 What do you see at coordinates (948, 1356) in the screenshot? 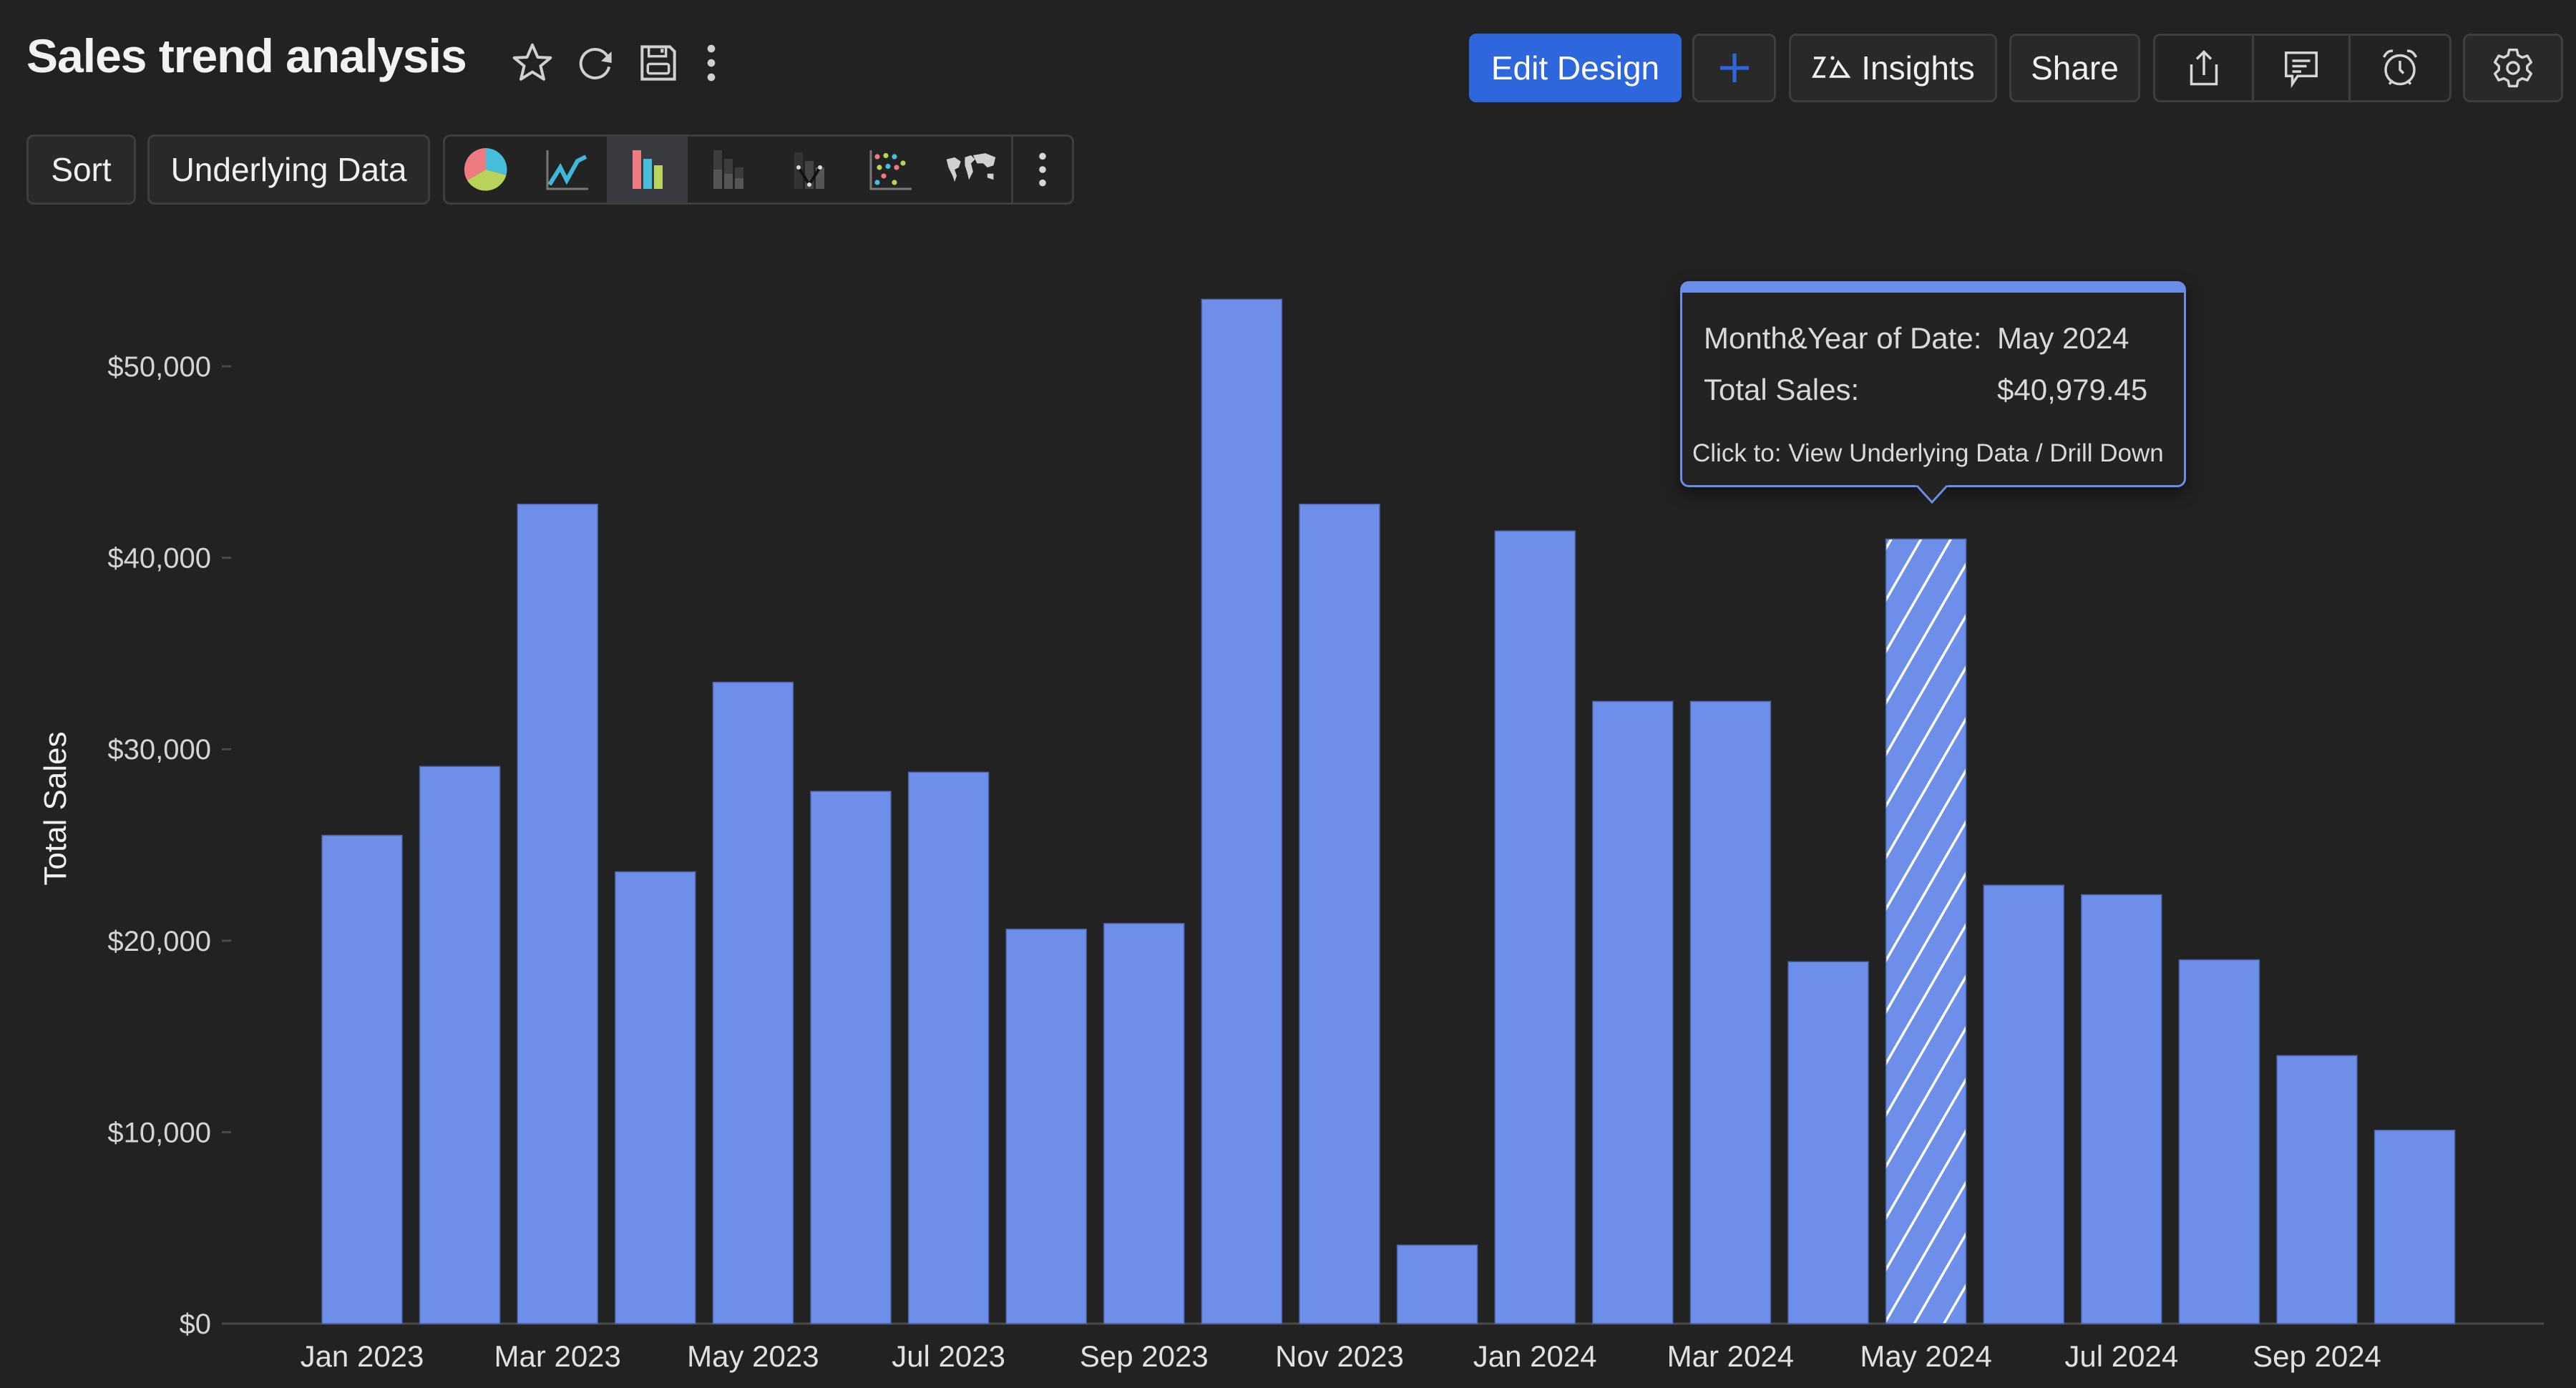
I see `x-tick-label: Jul 2023` at bounding box center [948, 1356].